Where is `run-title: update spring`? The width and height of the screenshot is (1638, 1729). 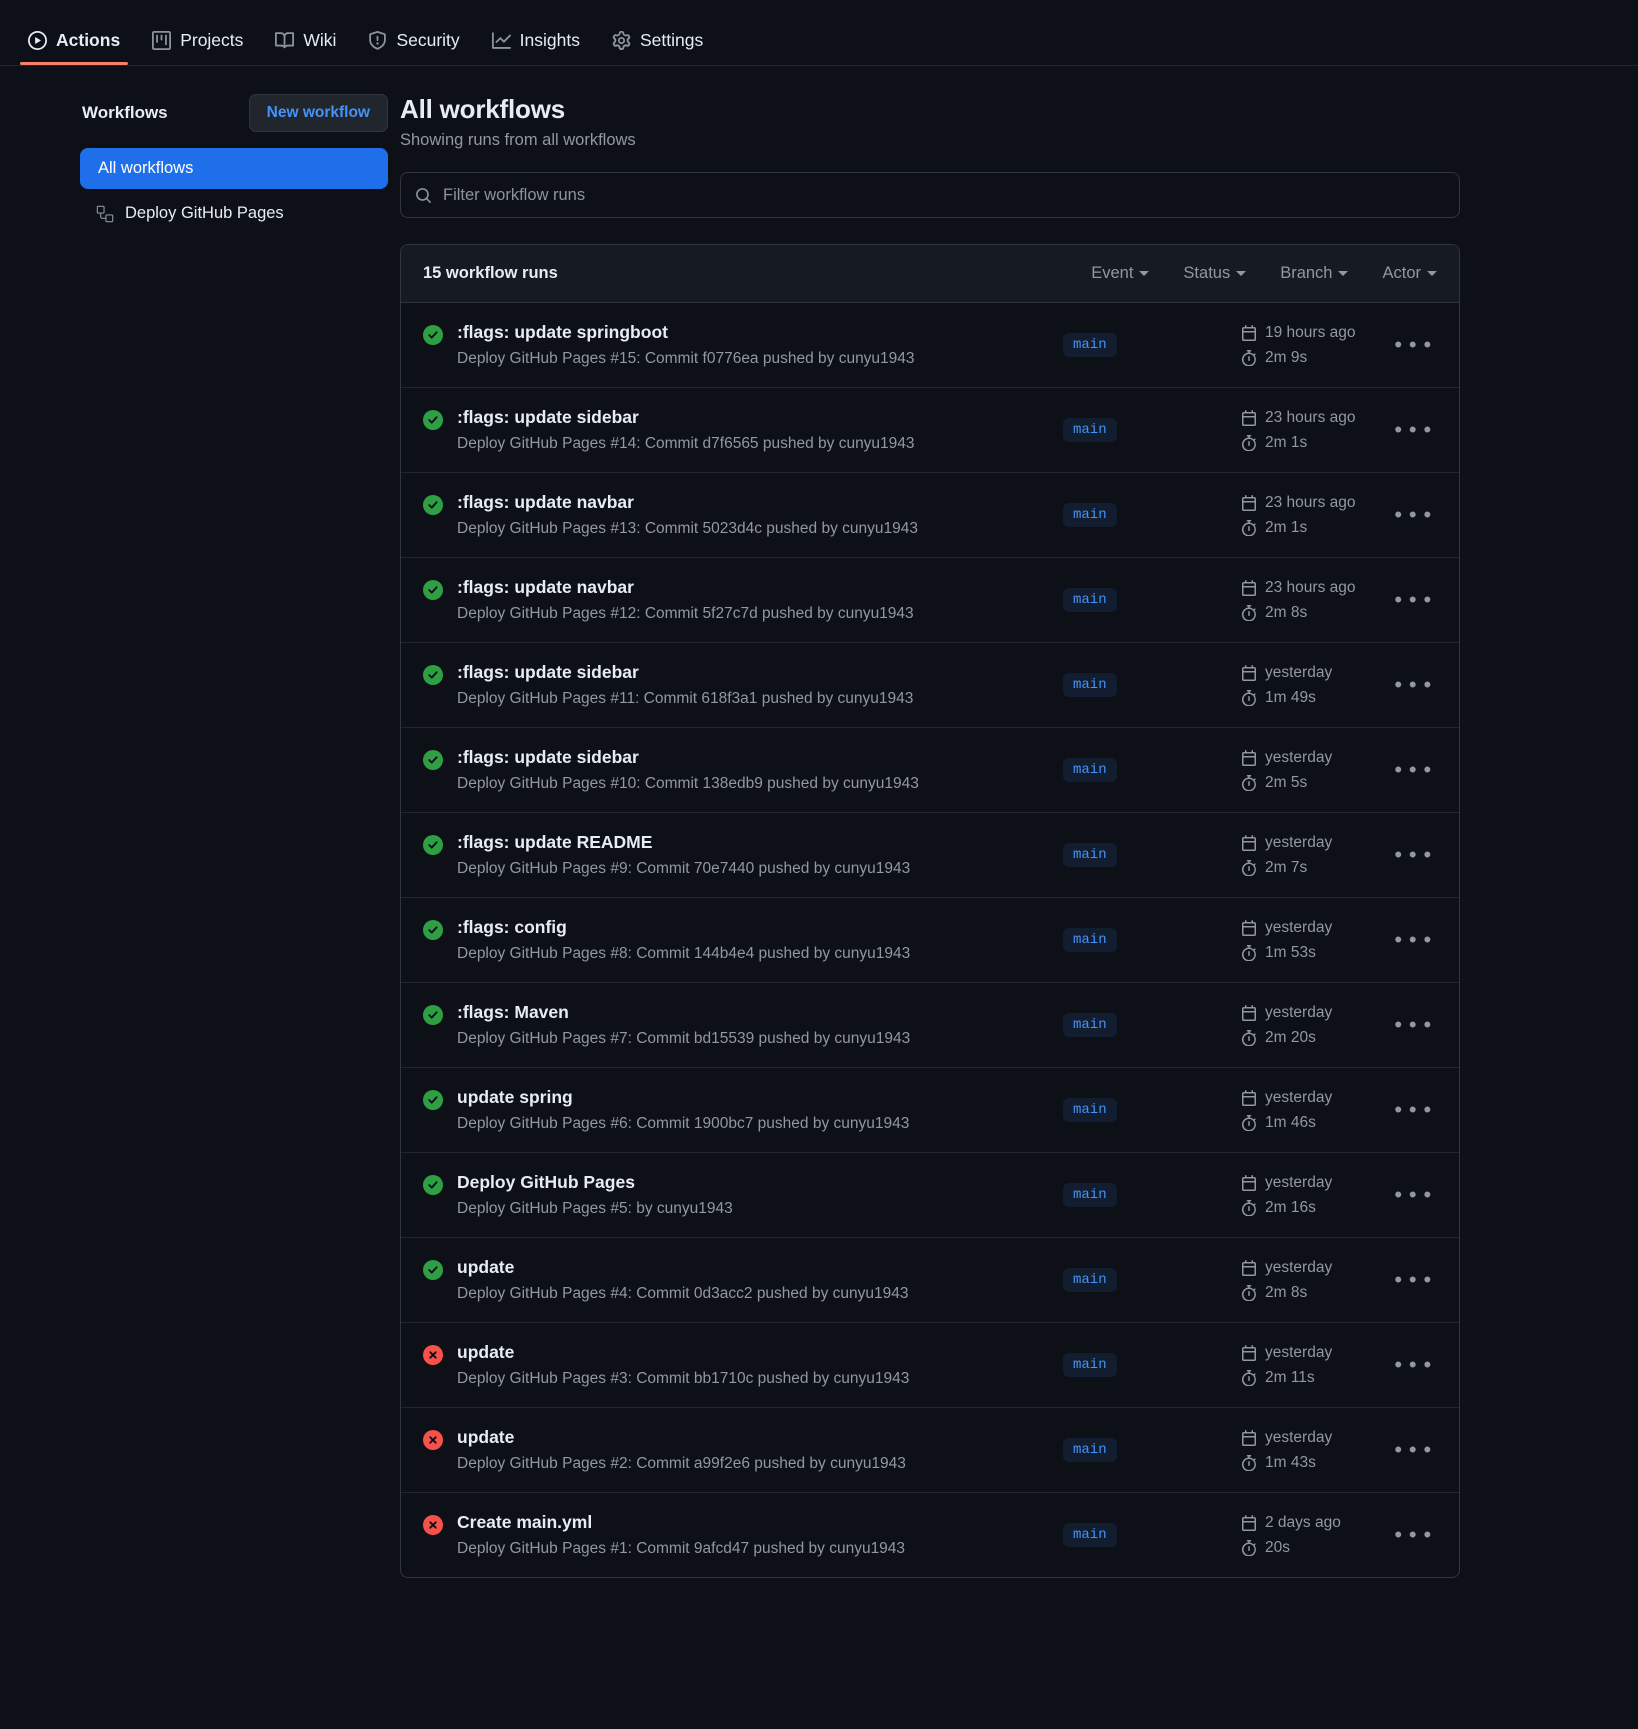
run-title: update spring is located at coordinates (683, 1097).